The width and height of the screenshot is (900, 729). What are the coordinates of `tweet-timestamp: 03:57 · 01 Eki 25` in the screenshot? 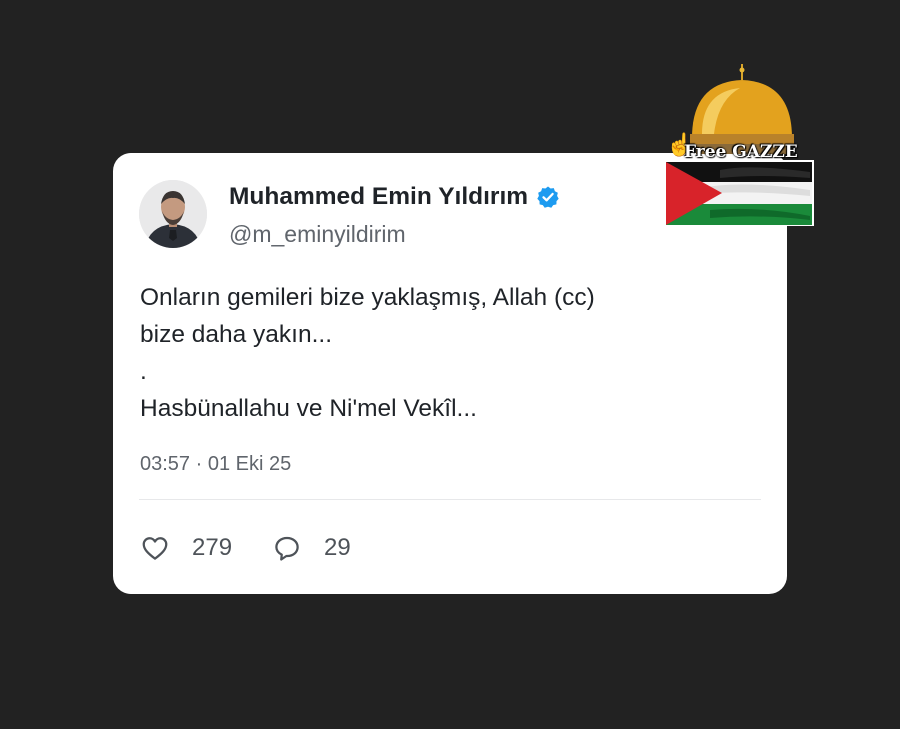 It's located at (215, 464).